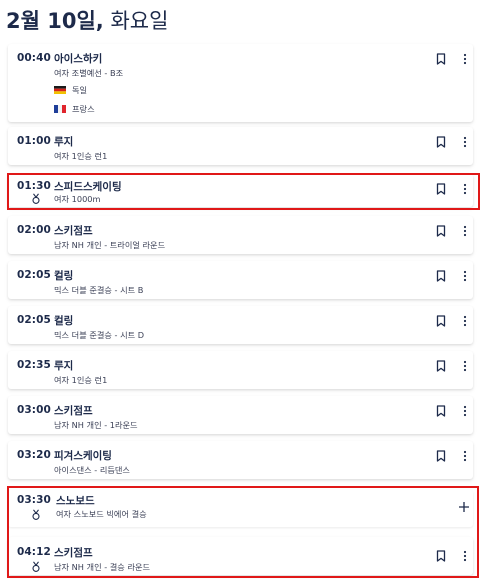 The width and height of the screenshot is (481, 579). What do you see at coordinates (34, 455) in the screenshot?
I see `event-time: 03:20` at bounding box center [34, 455].